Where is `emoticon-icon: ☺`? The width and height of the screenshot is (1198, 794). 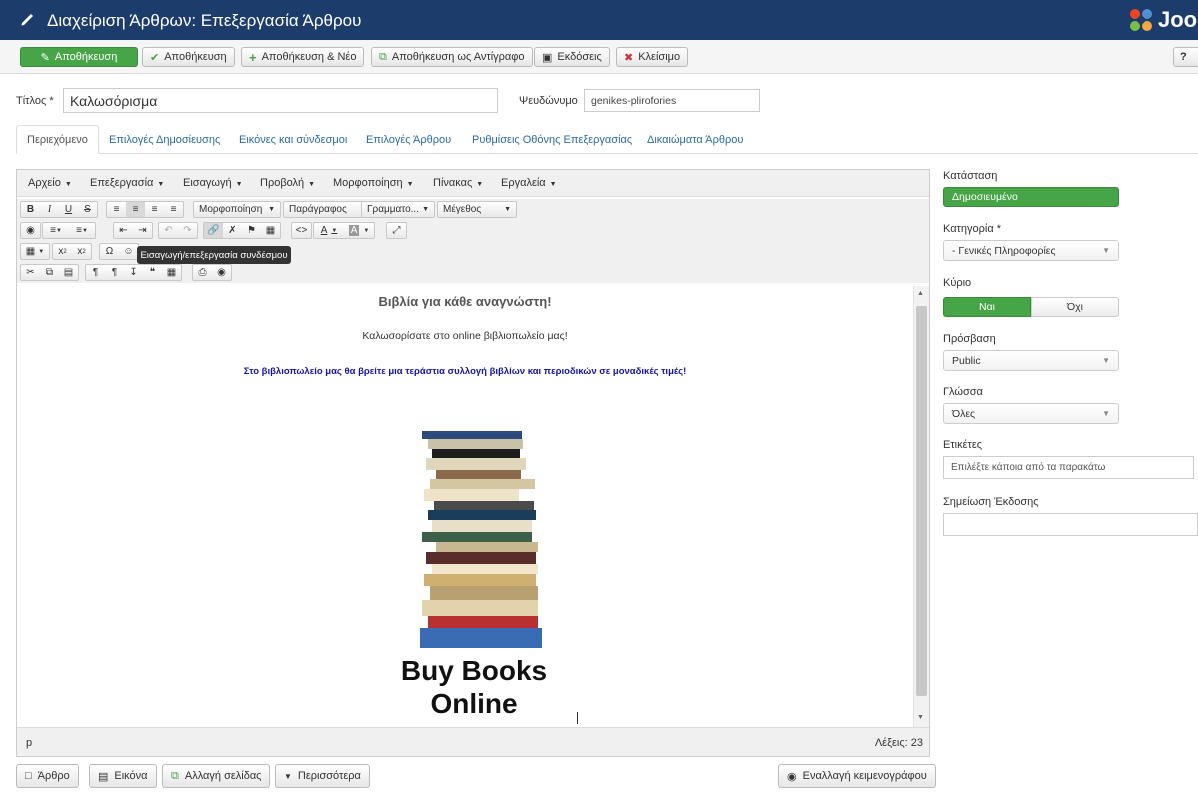 emoticon-icon: ☺ is located at coordinates (128, 251).